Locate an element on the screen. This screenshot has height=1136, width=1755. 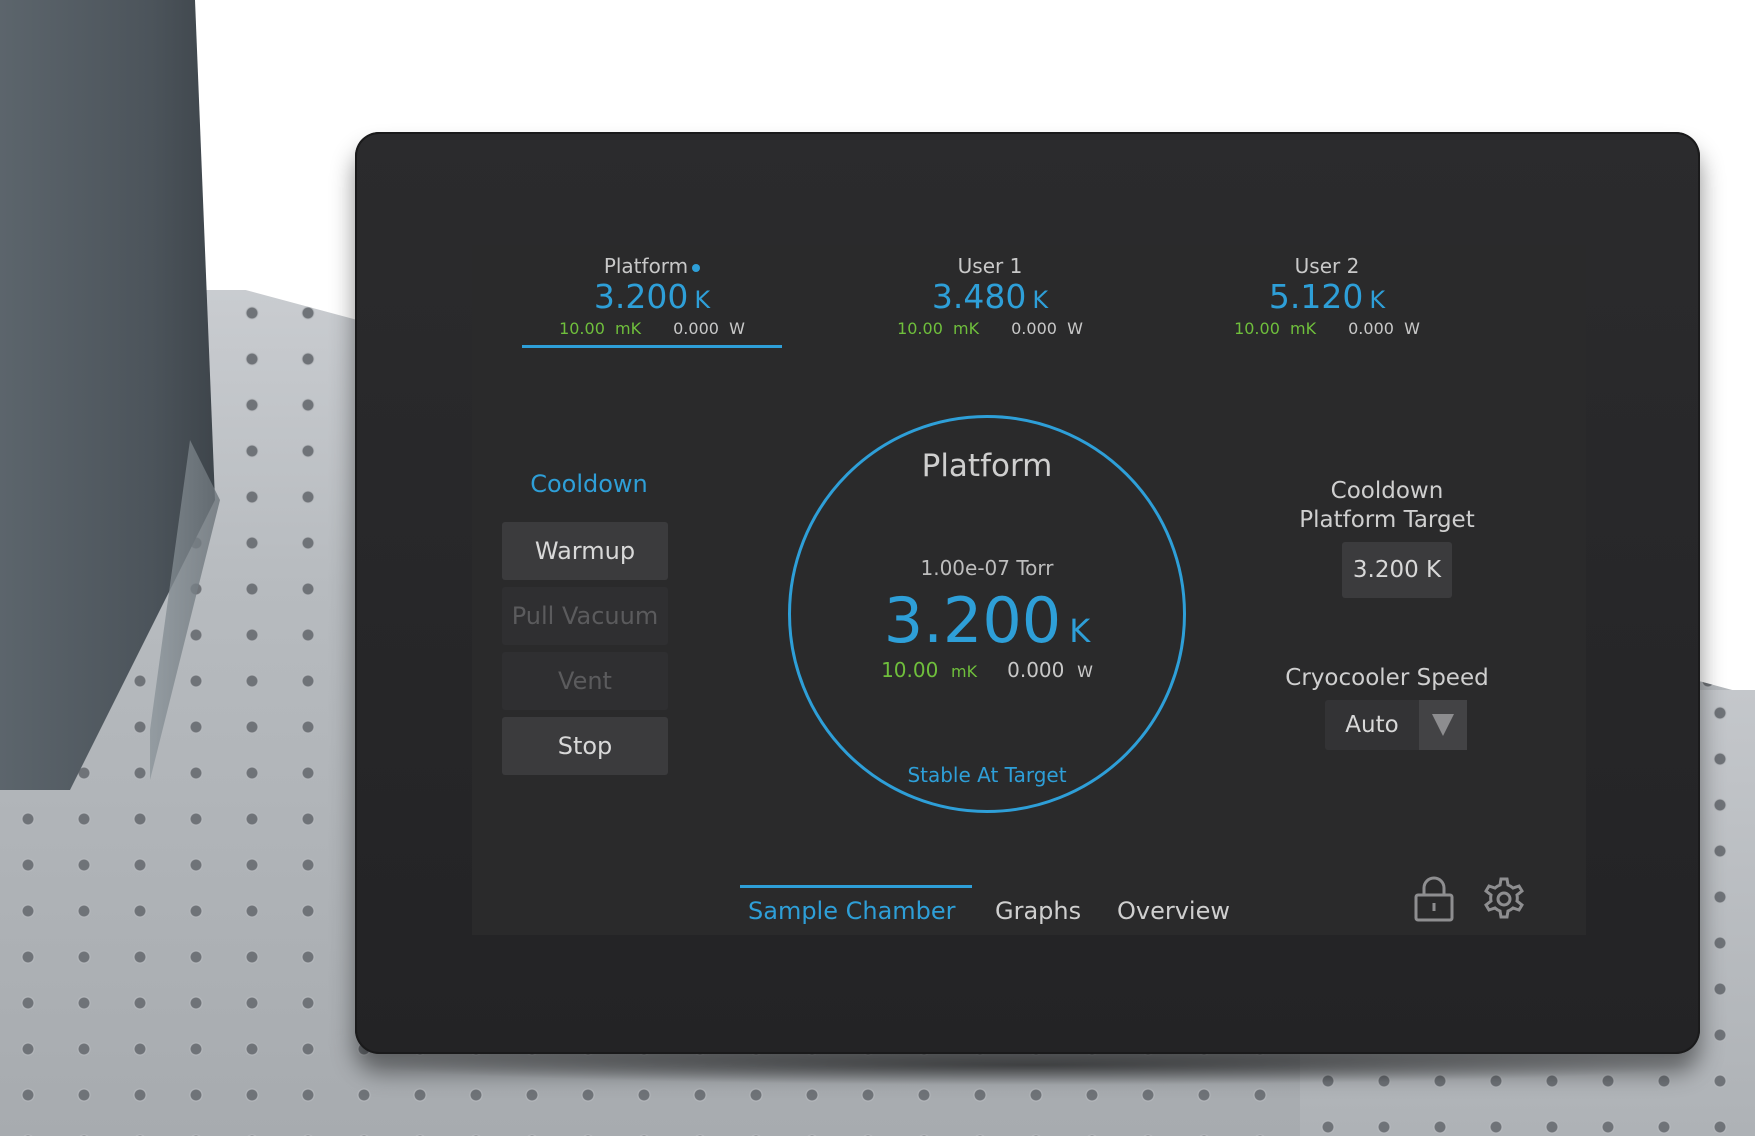
target-temperature-field: 3.200 K is located at coordinates (1397, 570).